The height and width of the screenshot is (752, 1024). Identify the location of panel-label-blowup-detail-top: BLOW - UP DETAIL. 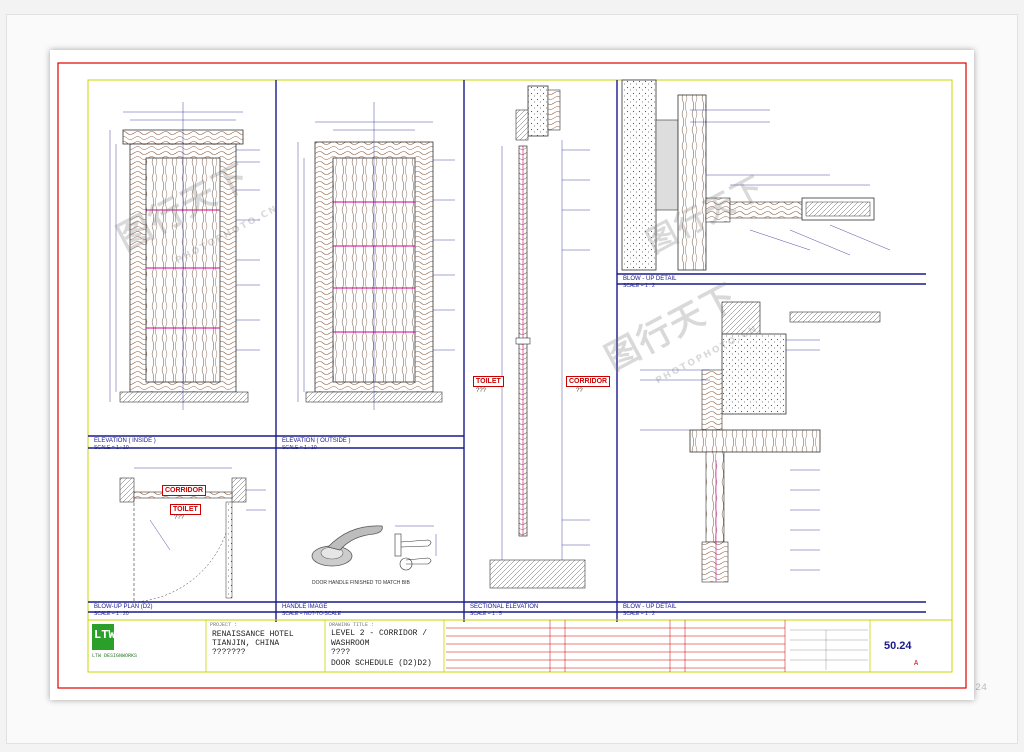
(650, 279).